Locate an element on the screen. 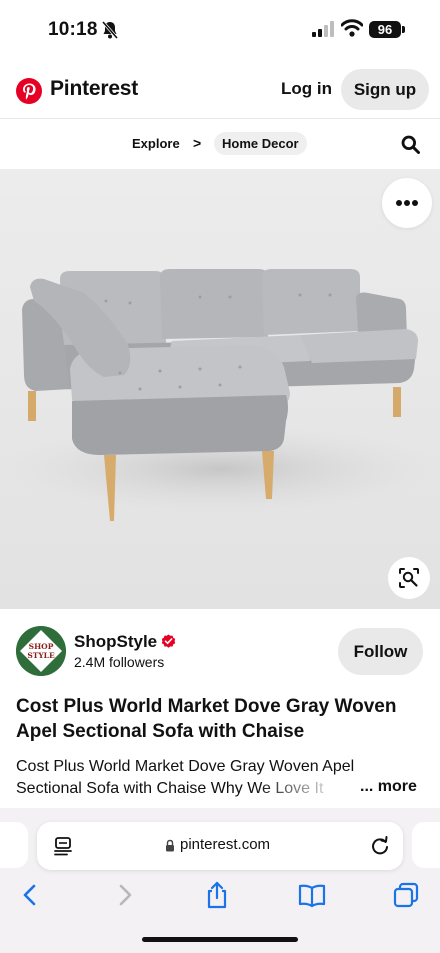  lock-icon is located at coordinates (170, 845).